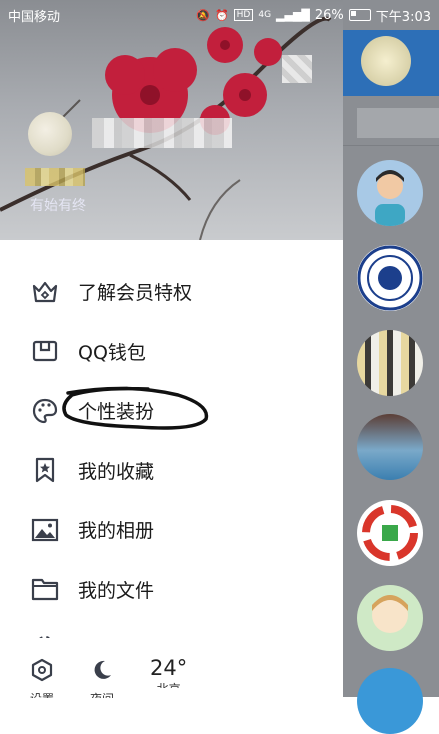 Image resolution: width=439 pixels, height=734 pixels. What do you see at coordinates (329, 15) in the screenshot?
I see `battery-percent: 26%` at bounding box center [329, 15].